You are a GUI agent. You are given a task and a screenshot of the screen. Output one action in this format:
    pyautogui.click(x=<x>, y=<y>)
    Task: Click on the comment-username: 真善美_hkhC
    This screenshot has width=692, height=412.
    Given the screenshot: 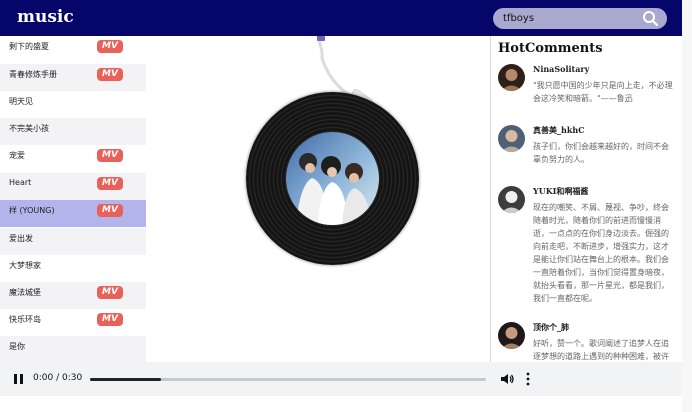 What is the action you would take?
    pyautogui.click(x=559, y=130)
    